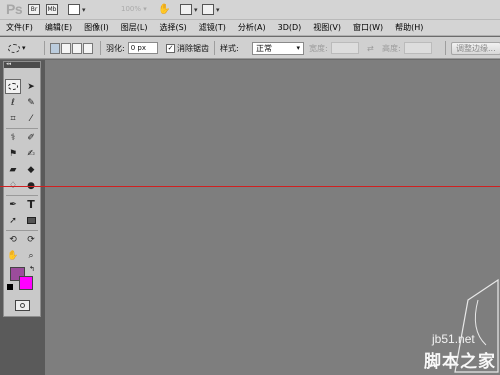 The width and height of the screenshot is (500, 375). Describe the element at coordinates (278, 48) in the screenshot. I see `style-select: 正常 ▾` at that location.